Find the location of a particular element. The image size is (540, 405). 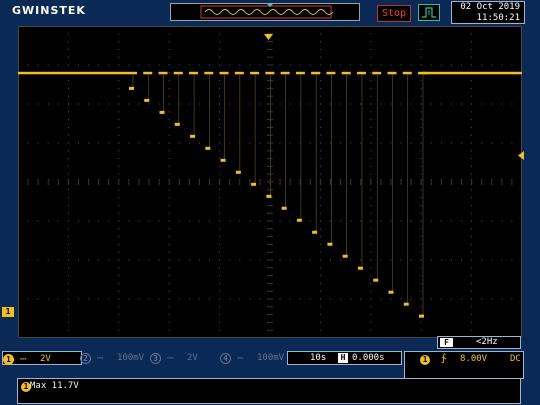

channel-1-badge: 1 is located at coordinates (8, 359).